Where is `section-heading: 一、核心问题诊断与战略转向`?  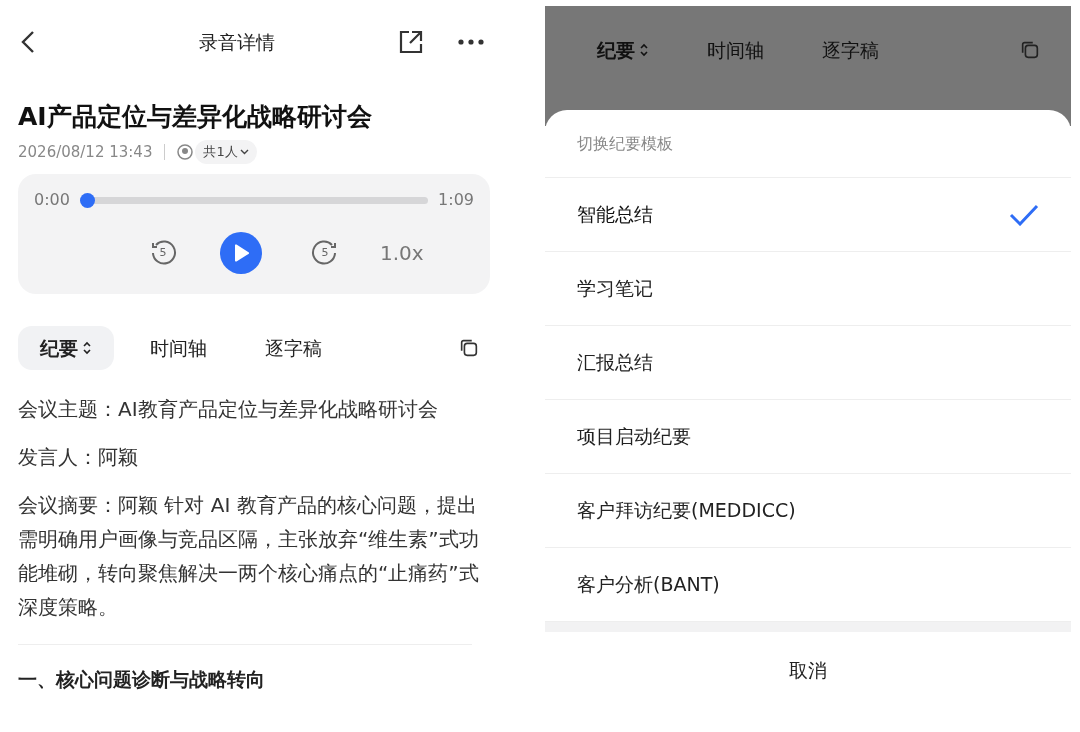 section-heading: 一、核心问题诊断与战略转向 is located at coordinates (142, 679).